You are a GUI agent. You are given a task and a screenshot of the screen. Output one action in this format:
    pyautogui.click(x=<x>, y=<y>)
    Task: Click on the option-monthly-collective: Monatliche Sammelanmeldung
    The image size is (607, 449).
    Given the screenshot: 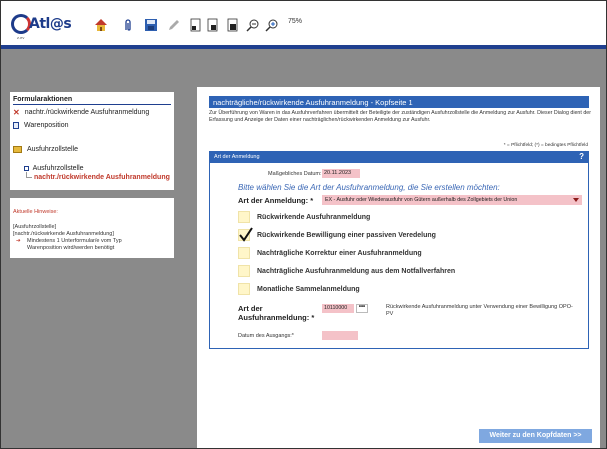 What is the action you would take?
    pyautogui.click(x=299, y=289)
    